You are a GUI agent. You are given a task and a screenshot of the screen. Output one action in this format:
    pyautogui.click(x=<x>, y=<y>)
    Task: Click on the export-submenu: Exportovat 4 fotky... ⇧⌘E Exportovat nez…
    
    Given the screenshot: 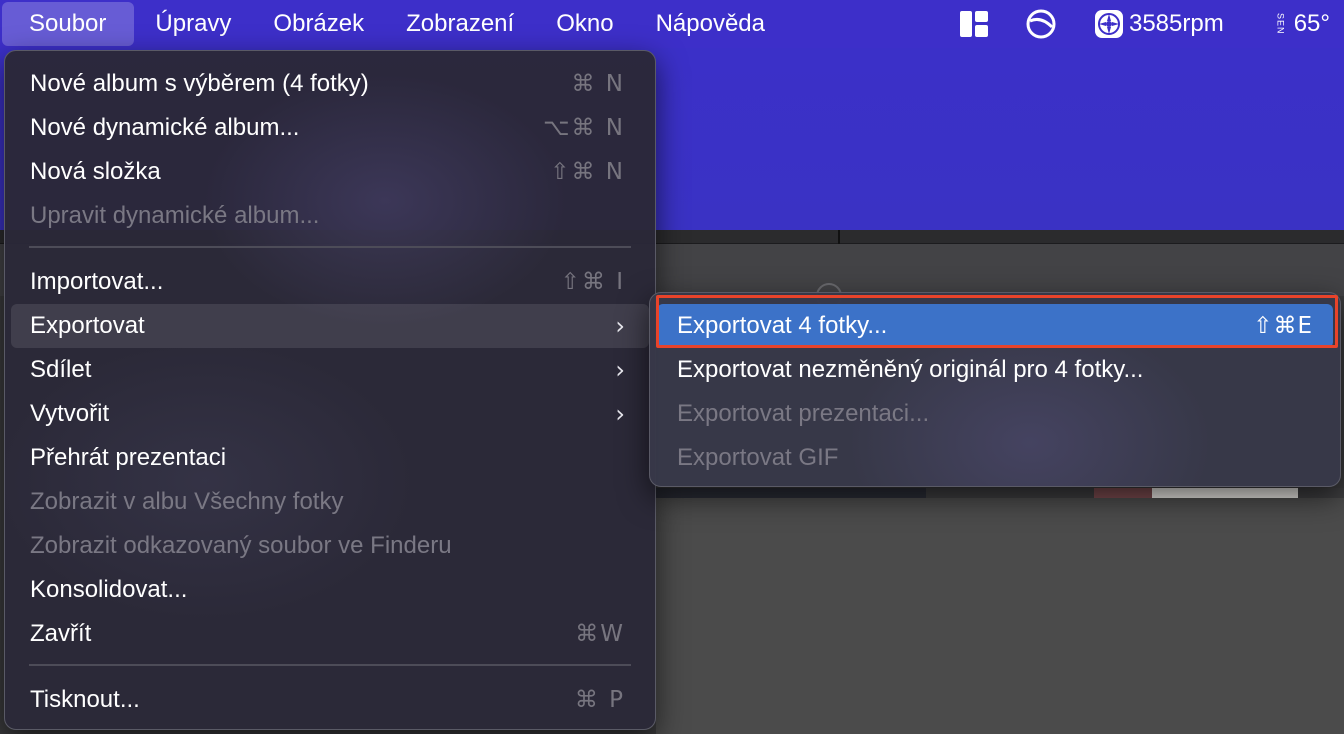 What is the action you would take?
    pyautogui.click(x=995, y=389)
    